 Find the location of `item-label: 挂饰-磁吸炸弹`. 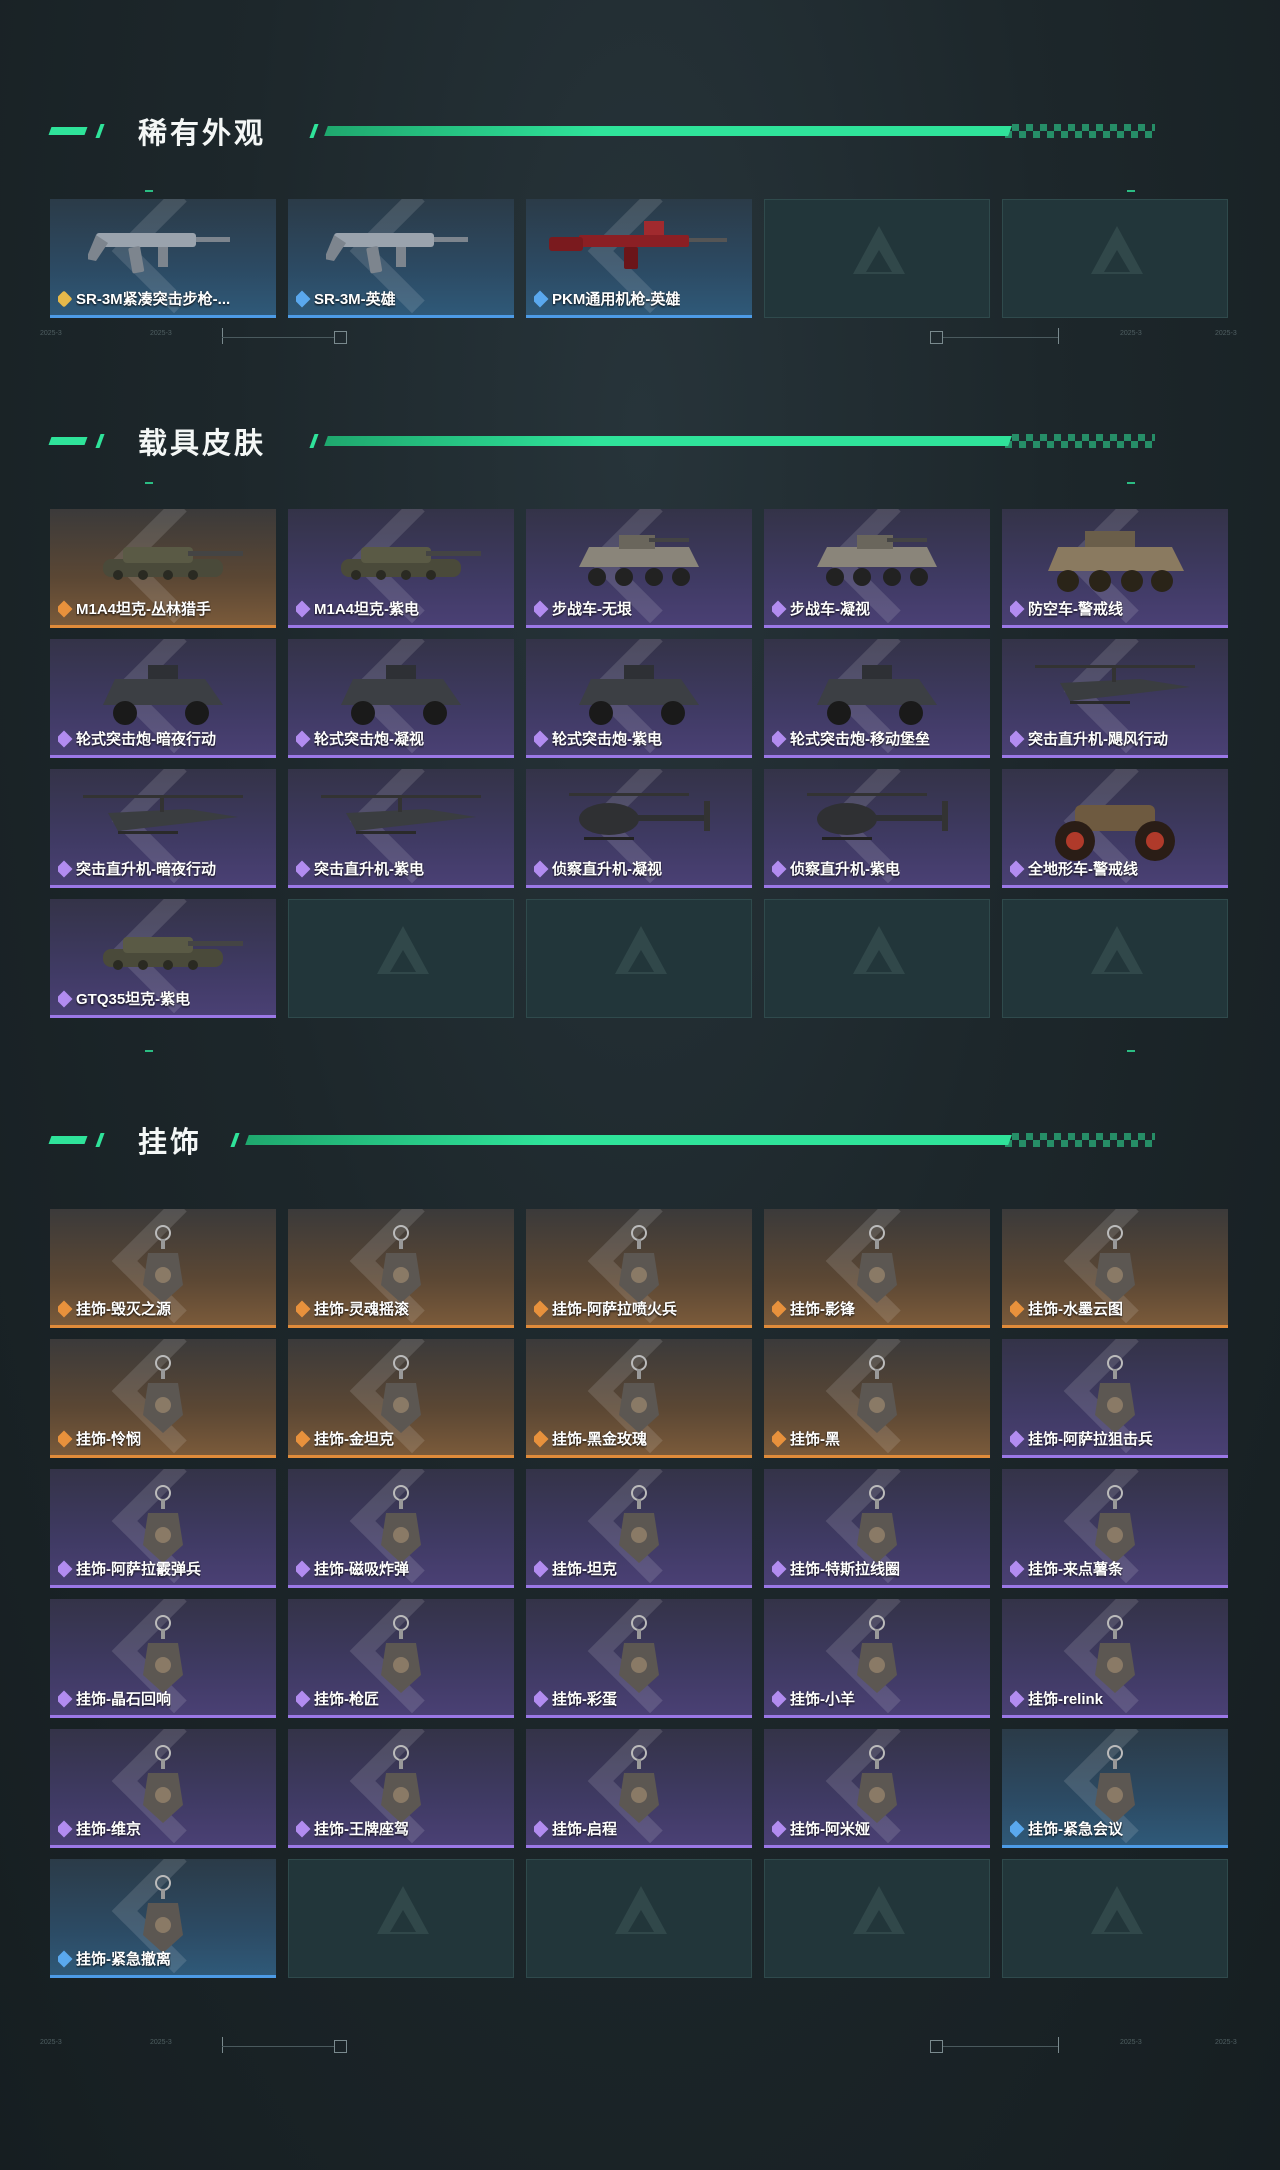

item-label: 挂饰-磁吸炸弹 is located at coordinates (403, 1568).